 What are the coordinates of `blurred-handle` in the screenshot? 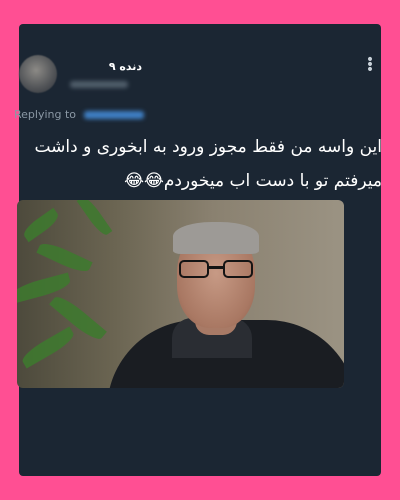 It's located at (99, 84).